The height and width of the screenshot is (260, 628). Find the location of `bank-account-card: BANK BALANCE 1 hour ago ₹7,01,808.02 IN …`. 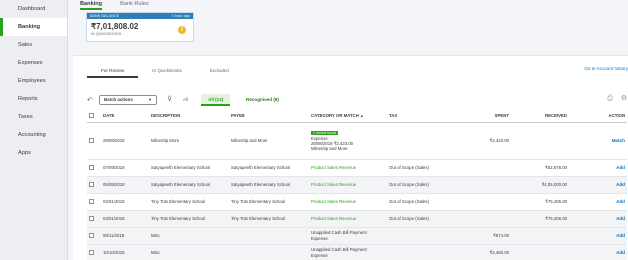

bank-account-card: BANK BALANCE 1 hour ago ₹7,01,808.02 IN … is located at coordinates (140, 27).